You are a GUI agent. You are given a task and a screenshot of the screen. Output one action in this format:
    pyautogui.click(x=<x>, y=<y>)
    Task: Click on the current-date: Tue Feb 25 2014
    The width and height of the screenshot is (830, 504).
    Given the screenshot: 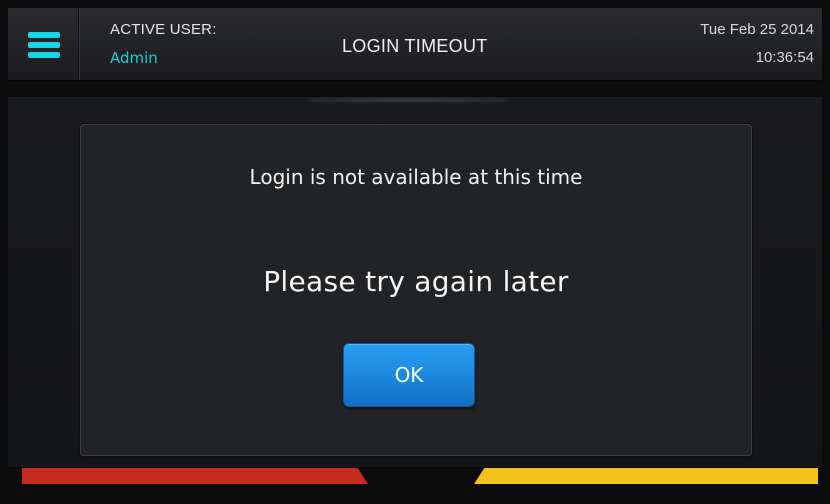 What is the action you would take?
    pyautogui.click(x=757, y=29)
    